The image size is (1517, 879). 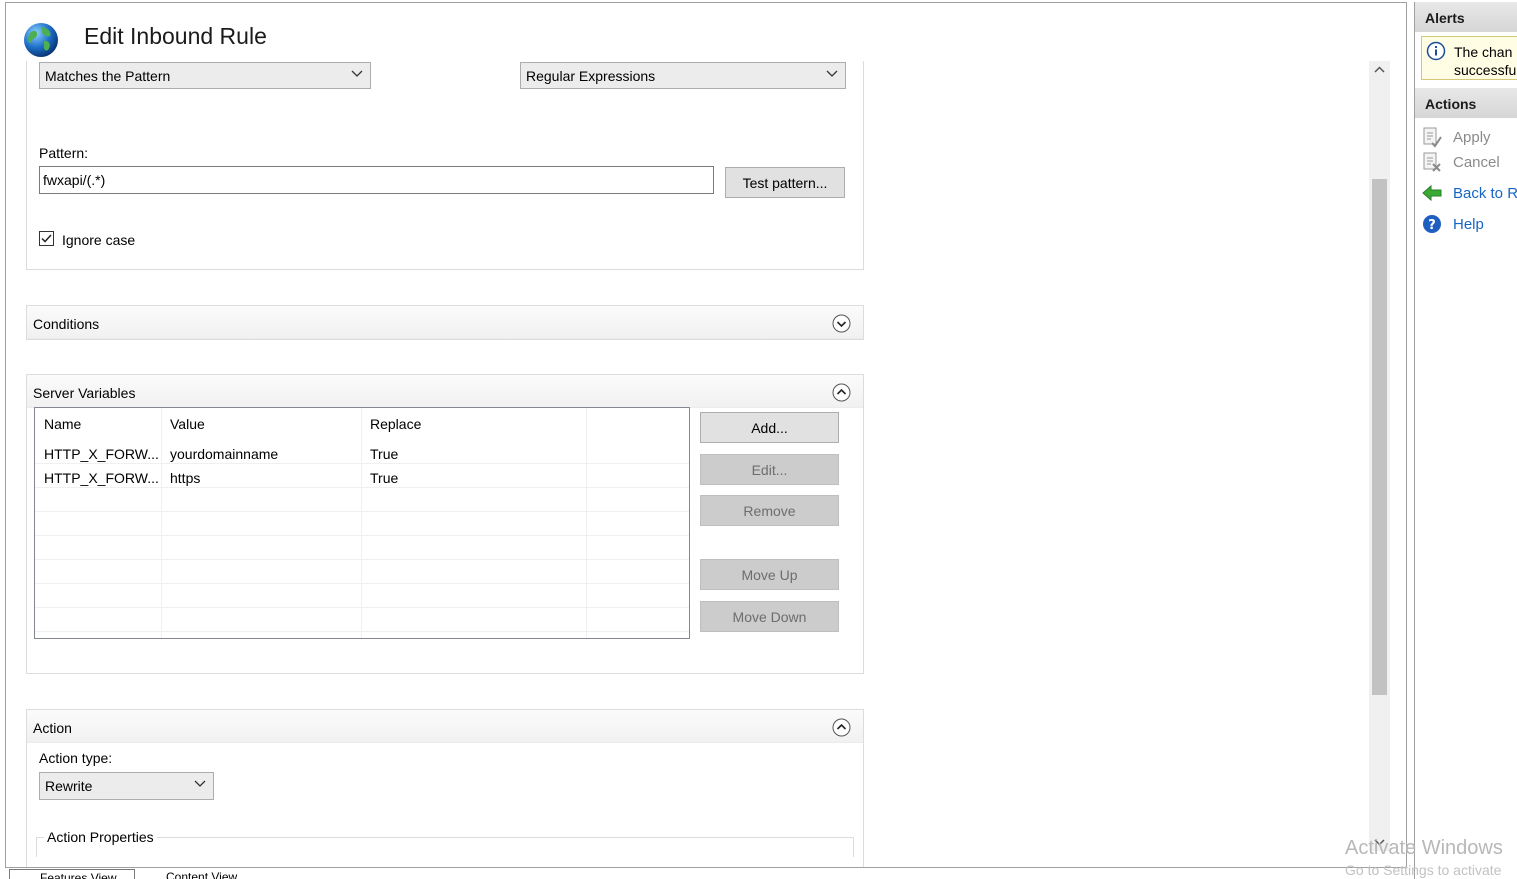 I want to click on page-title: Edit Inbound Rule, so click(x=175, y=36).